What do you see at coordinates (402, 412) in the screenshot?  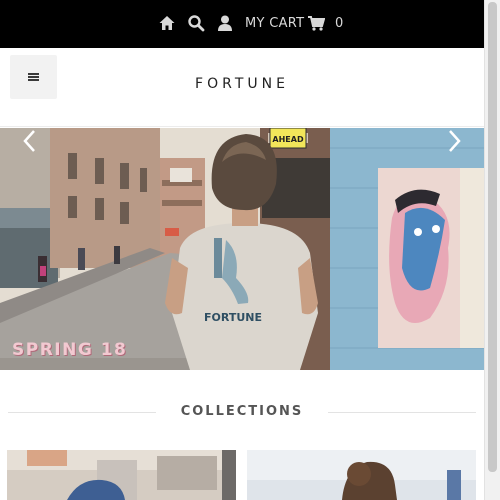 I see `divider-right` at bounding box center [402, 412].